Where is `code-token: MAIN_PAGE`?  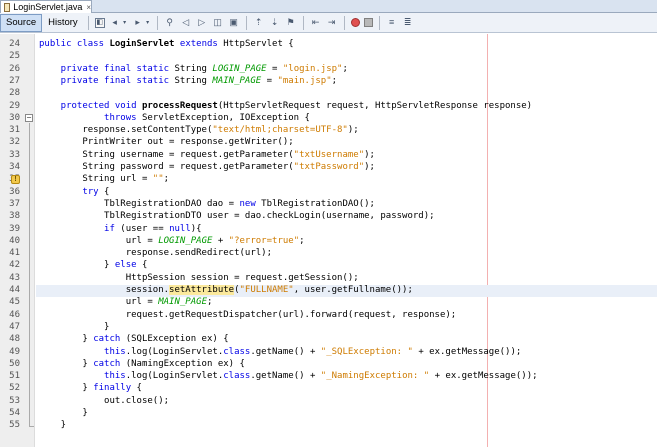 code-token: MAIN_PAGE is located at coordinates (182, 302).